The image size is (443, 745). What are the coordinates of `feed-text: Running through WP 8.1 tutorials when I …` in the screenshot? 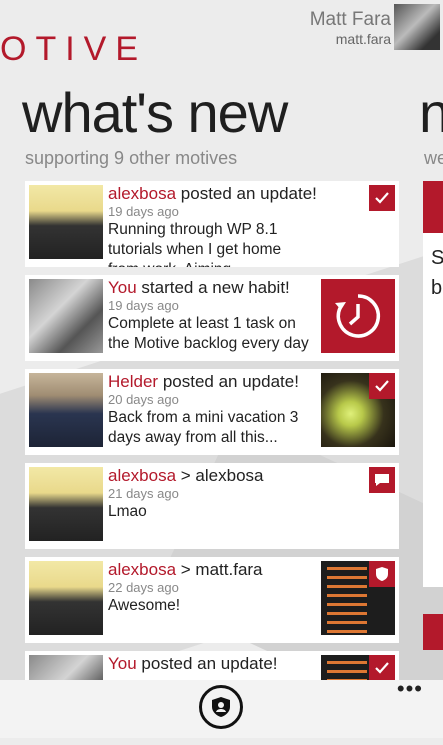 It's located at (195, 244).